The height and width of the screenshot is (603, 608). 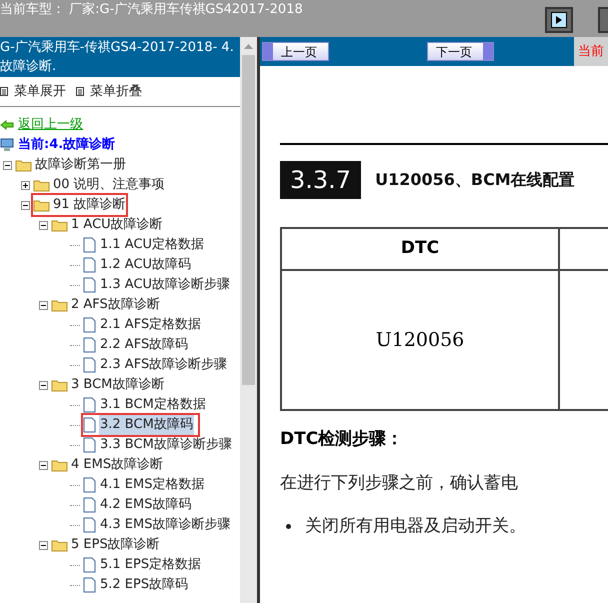 I want to click on tree-item: 1.1 ACU定格数据, so click(x=152, y=245).